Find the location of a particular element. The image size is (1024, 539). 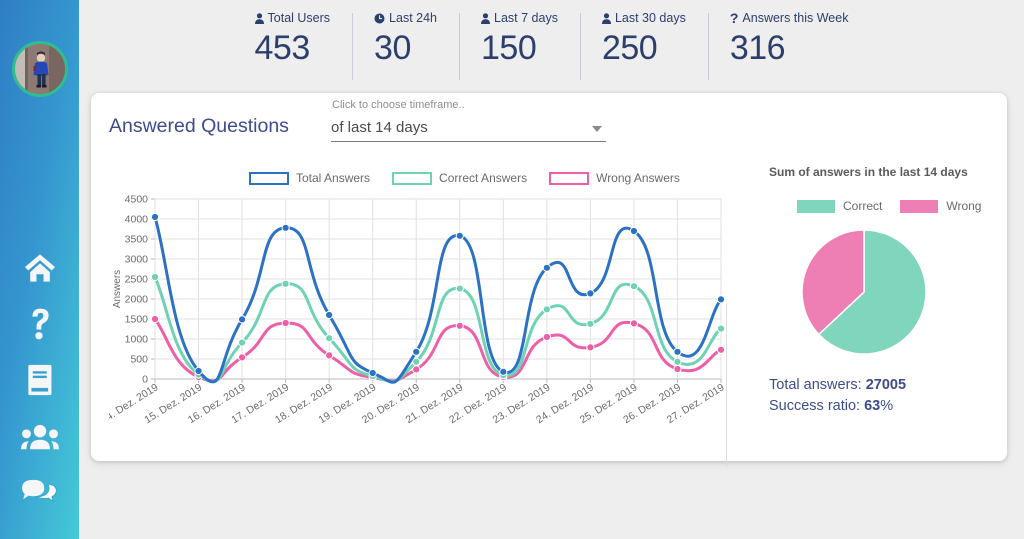

success-ratio-line: Success ratio: 63% is located at coordinates (884, 406).